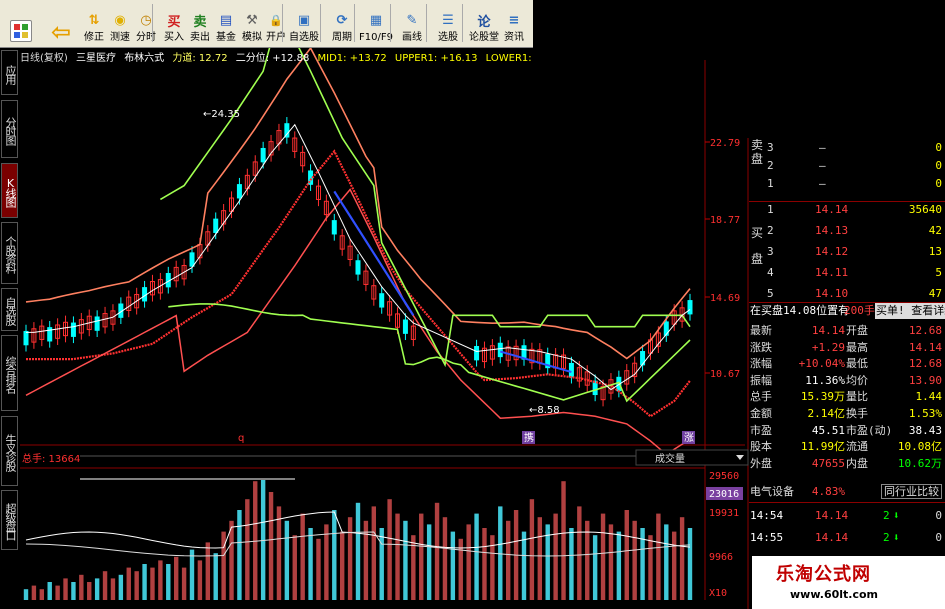  I want to click on toolbar-lock-button: 🔒 开户, so click(276, 23).